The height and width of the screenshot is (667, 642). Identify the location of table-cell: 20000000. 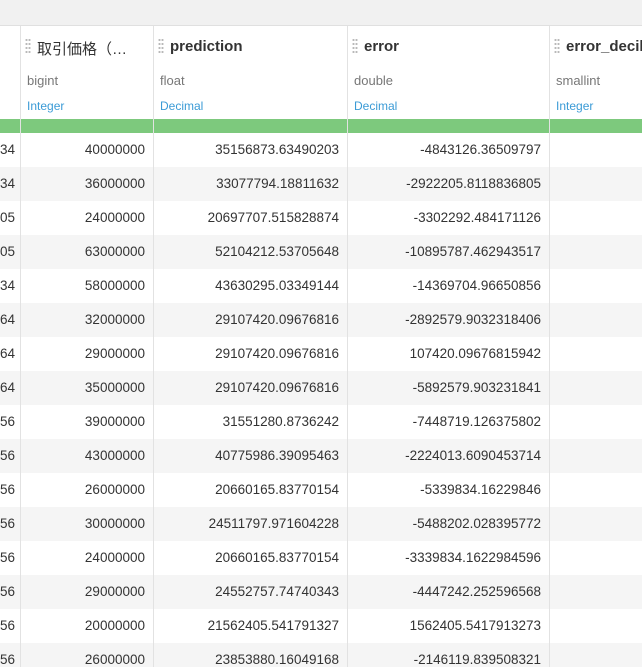
(87, 626).